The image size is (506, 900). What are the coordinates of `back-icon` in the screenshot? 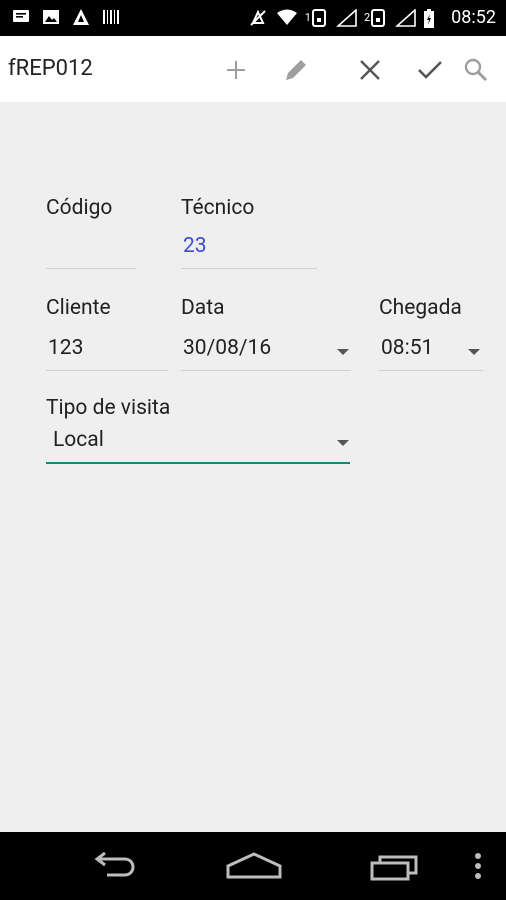 It's located at (114, 864).